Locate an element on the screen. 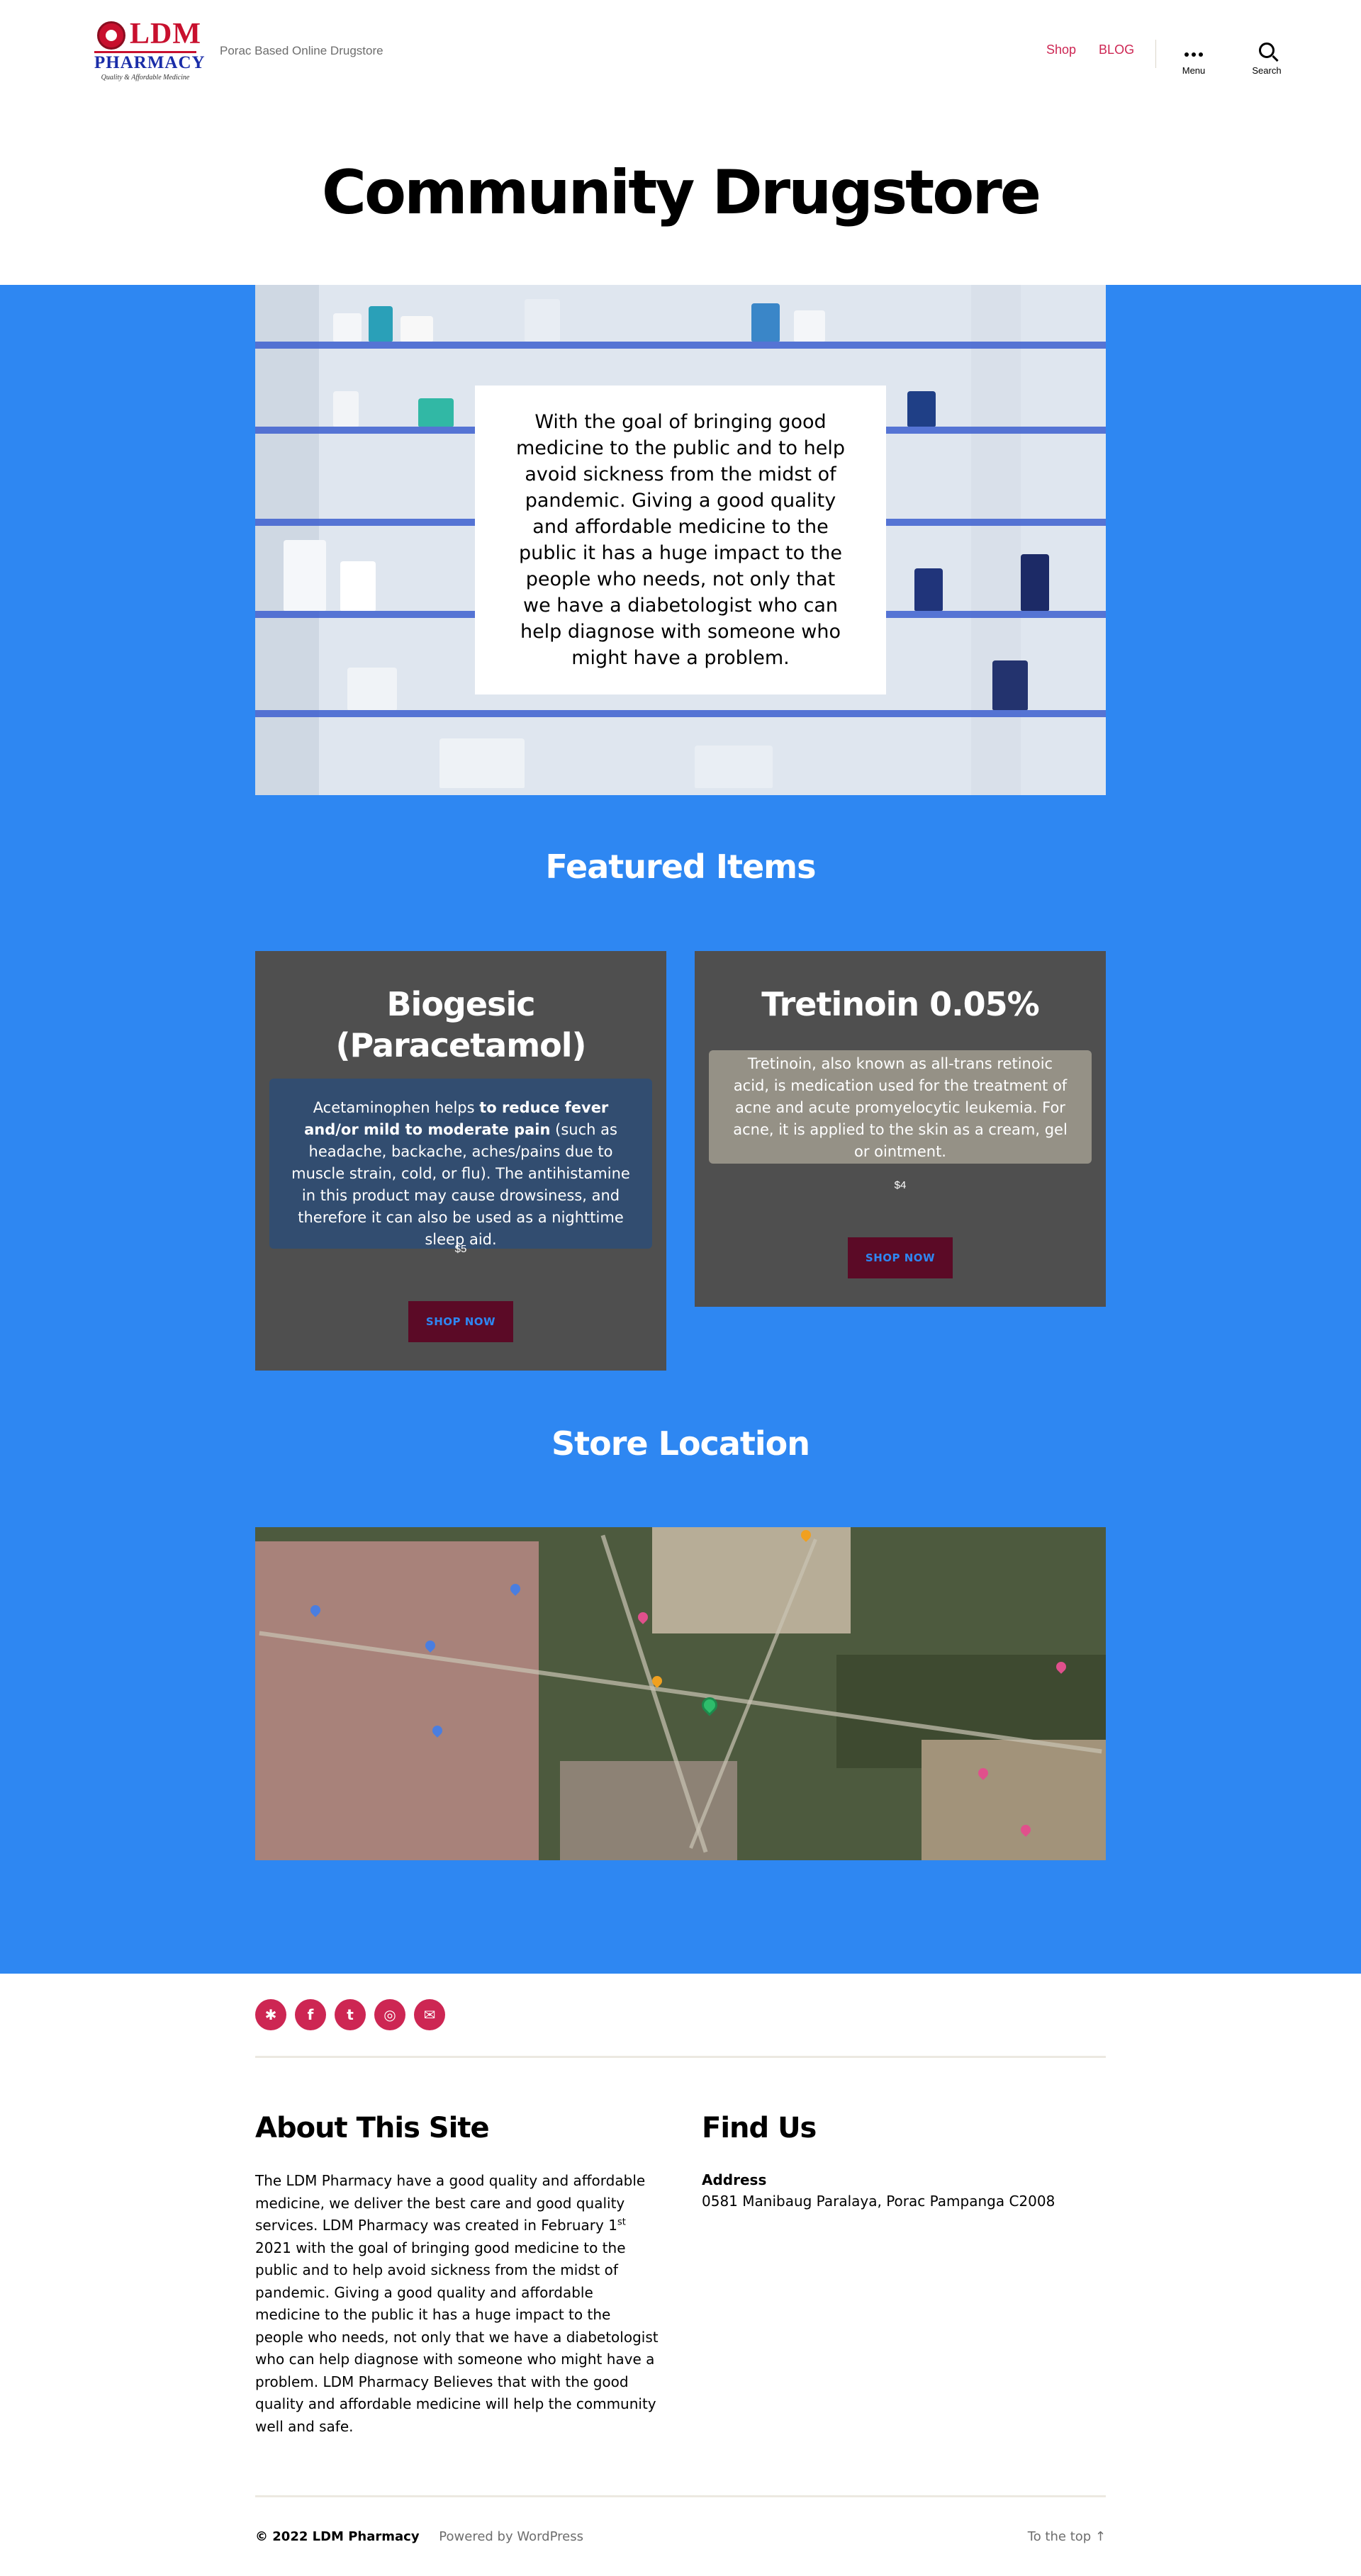  powered-by-link: Powered by WordPress is located at coordinates (511, 2536).